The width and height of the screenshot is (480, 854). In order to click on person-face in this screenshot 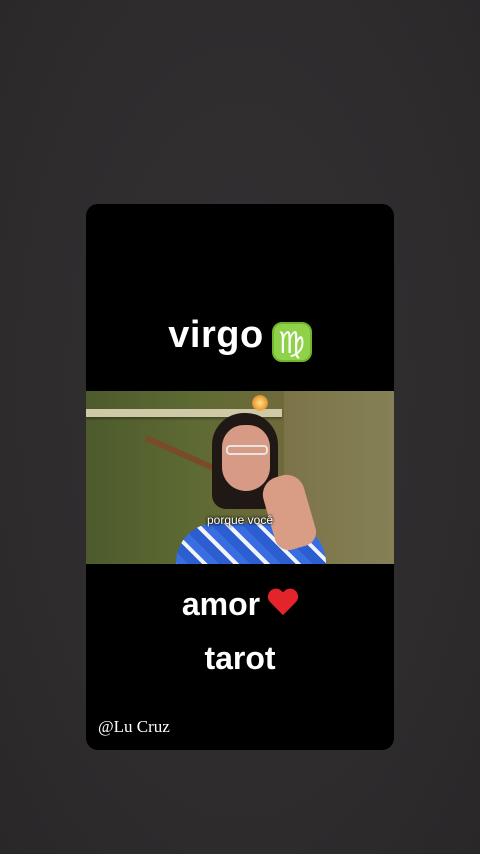, I will do `click(246, 458)`.